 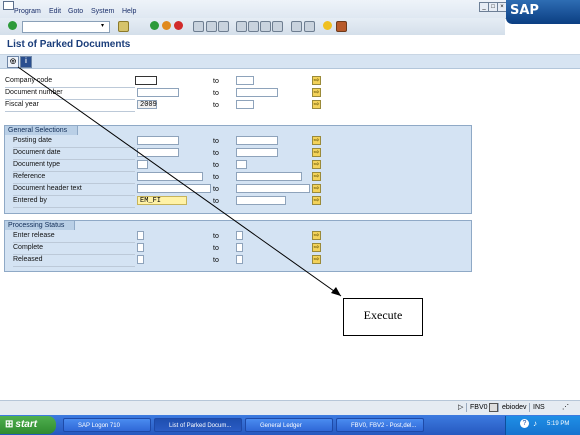 What do you see at coordinates (524, 423) in the screenshot?
I see `tray-help-icon: ?` at bounding box center [524, 423].